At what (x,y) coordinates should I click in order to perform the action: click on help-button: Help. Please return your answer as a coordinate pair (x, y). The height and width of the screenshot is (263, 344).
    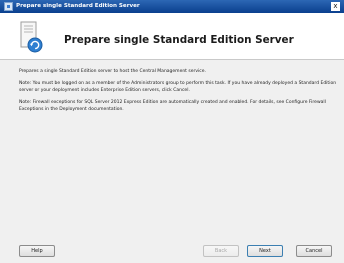
    Looking at the image, I should click on (37, 251).